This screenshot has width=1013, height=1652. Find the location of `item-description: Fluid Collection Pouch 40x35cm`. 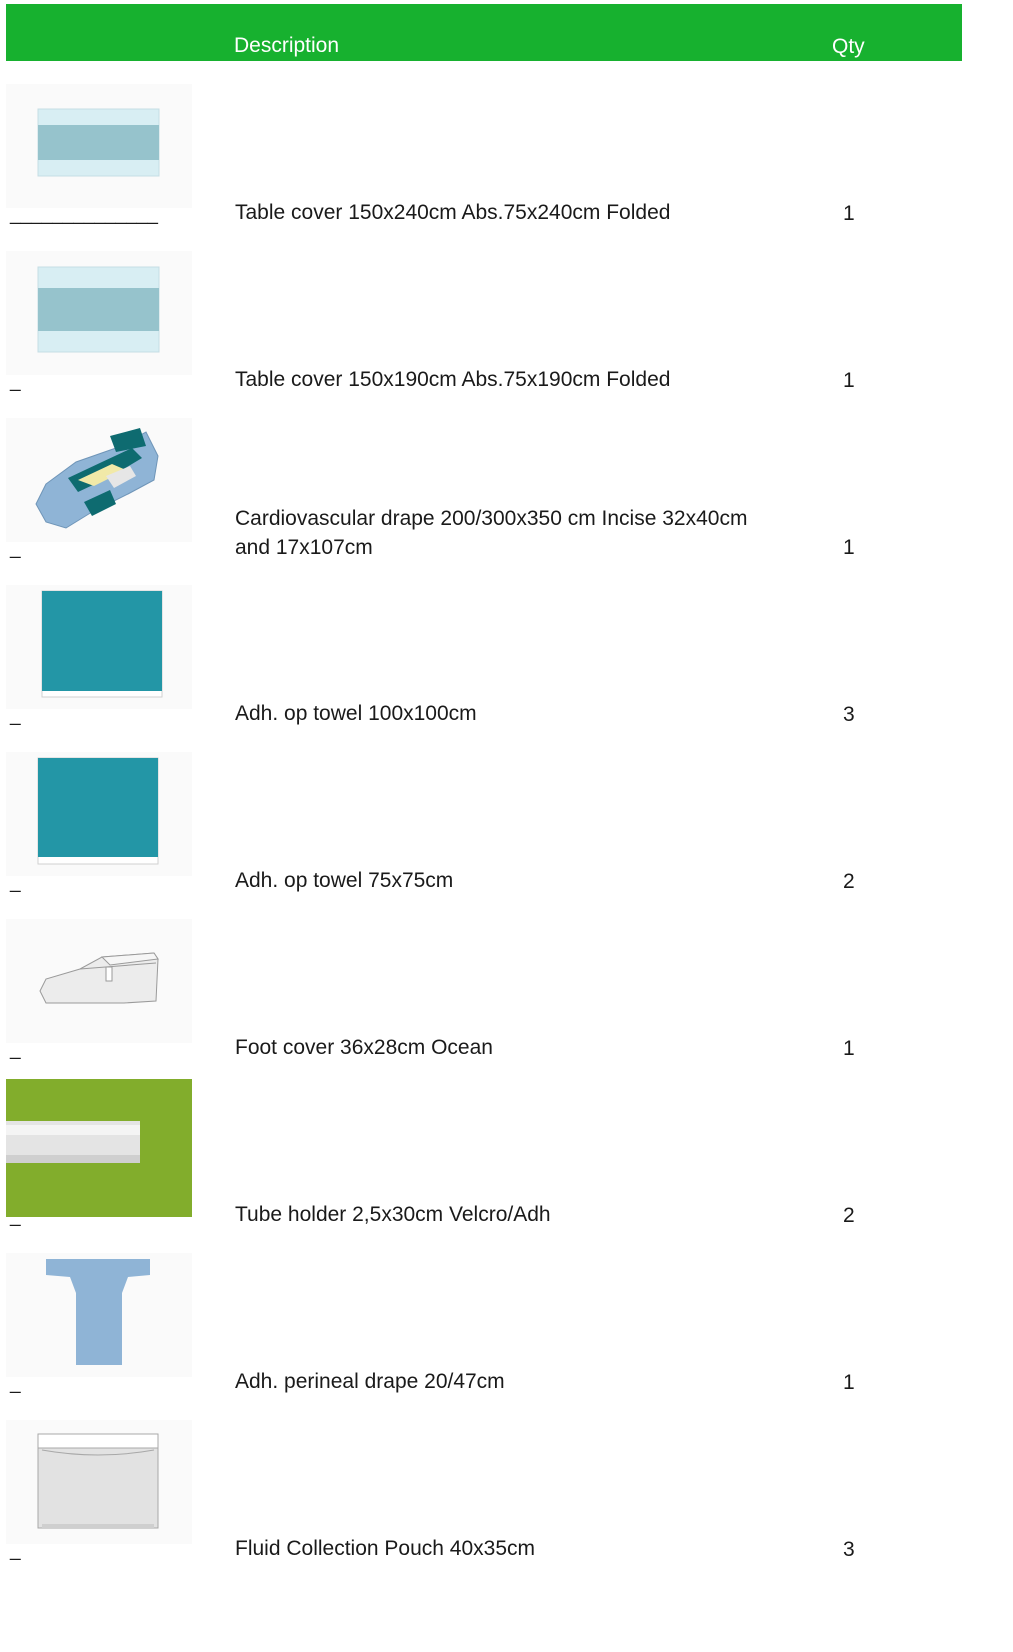

item-description: Fluid Collection Pouch 40x35cm is located at coordinates (385, 1548).